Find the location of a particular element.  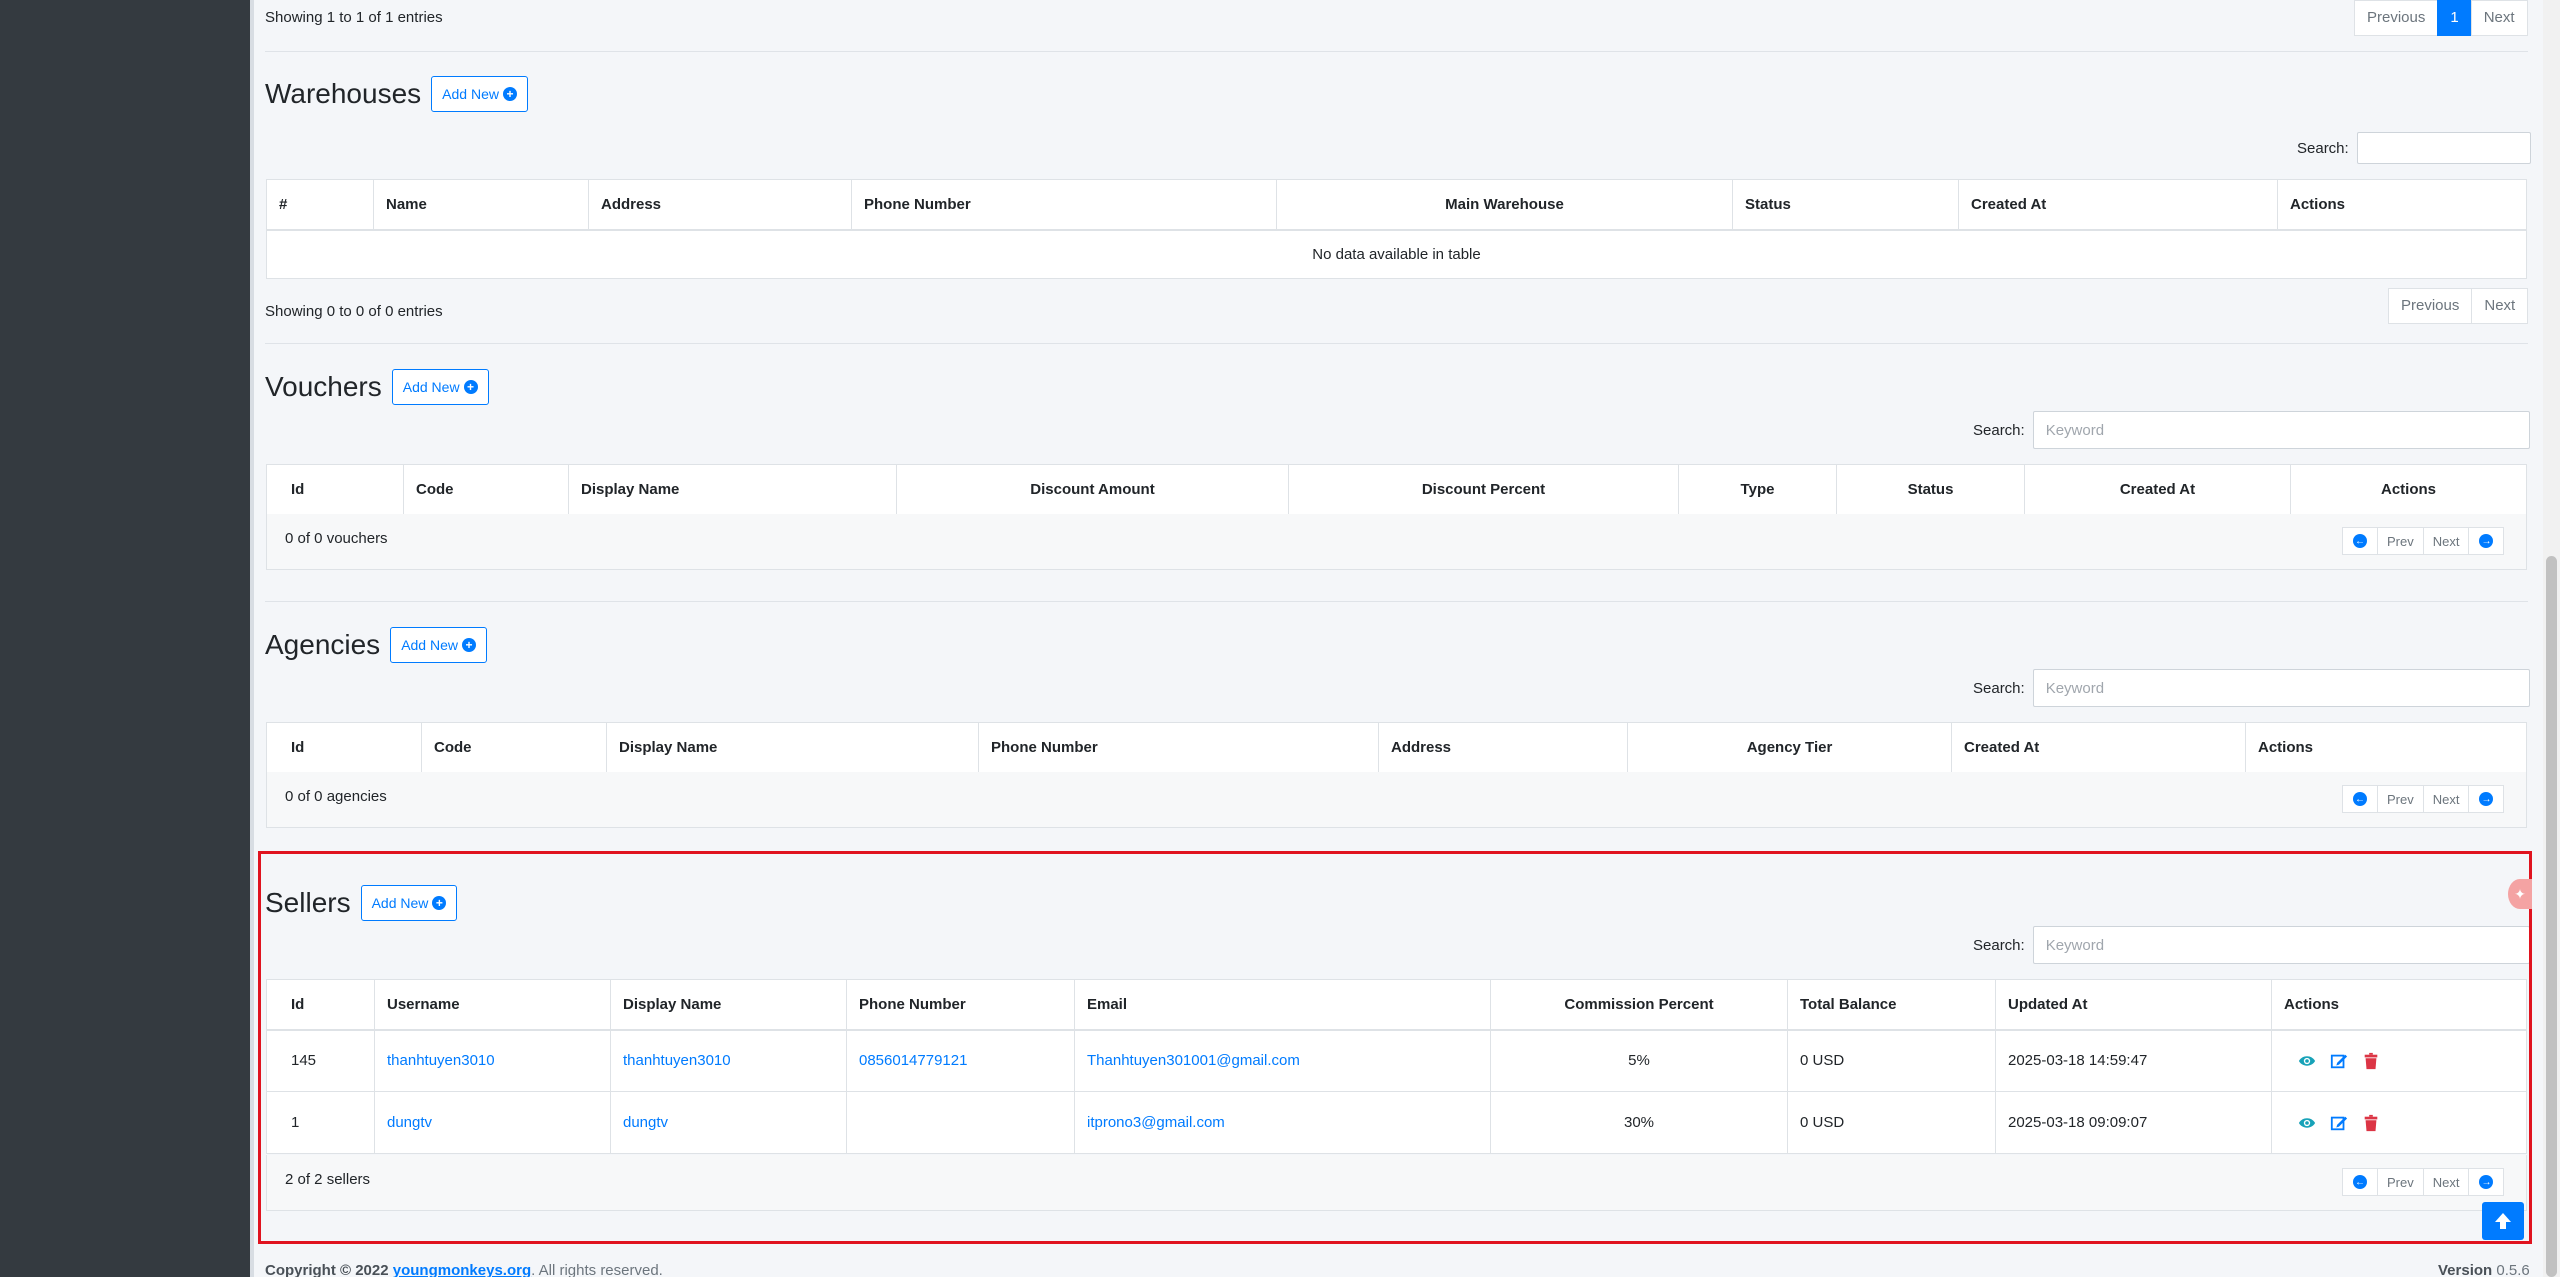

vouchers-add-new-button: Add New + is located at coordinates (440, 387).